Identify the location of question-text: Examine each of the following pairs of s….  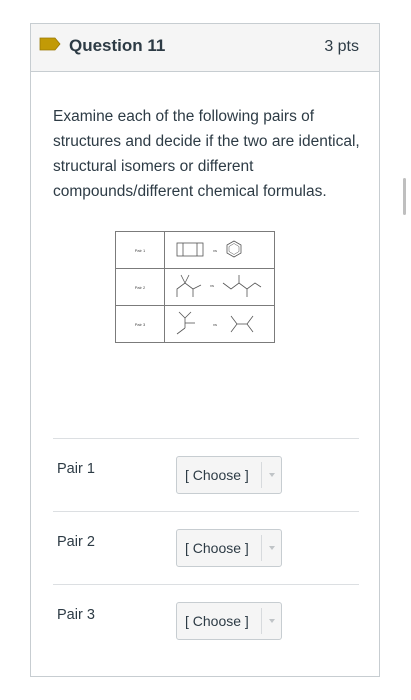
(206, 154).